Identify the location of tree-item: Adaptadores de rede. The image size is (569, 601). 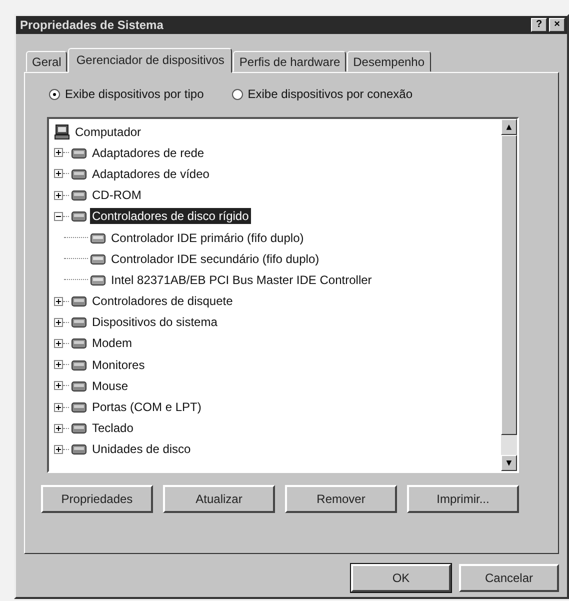
(148, 152).